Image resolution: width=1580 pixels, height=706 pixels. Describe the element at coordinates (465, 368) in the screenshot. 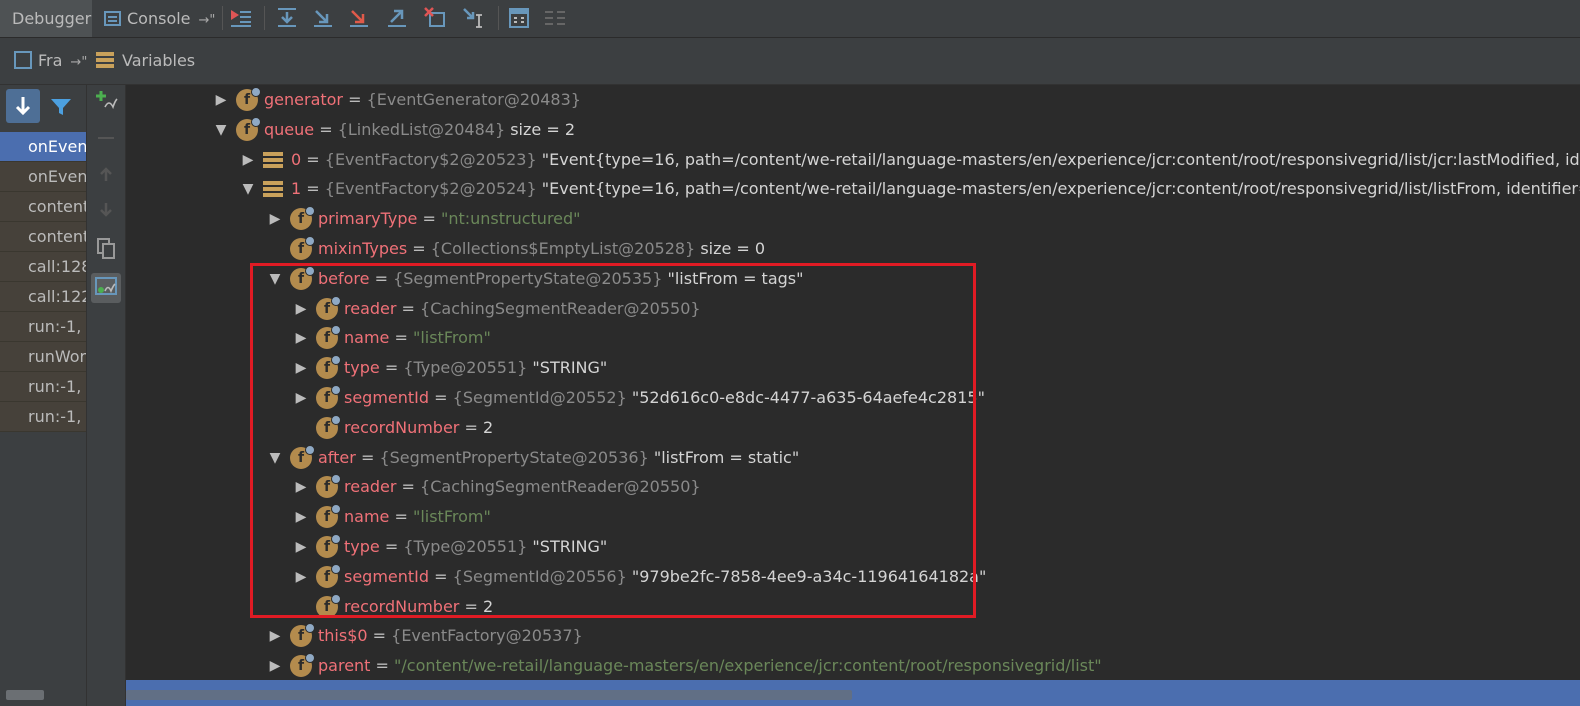

I see `field-type: {Type@20551}` at that location.